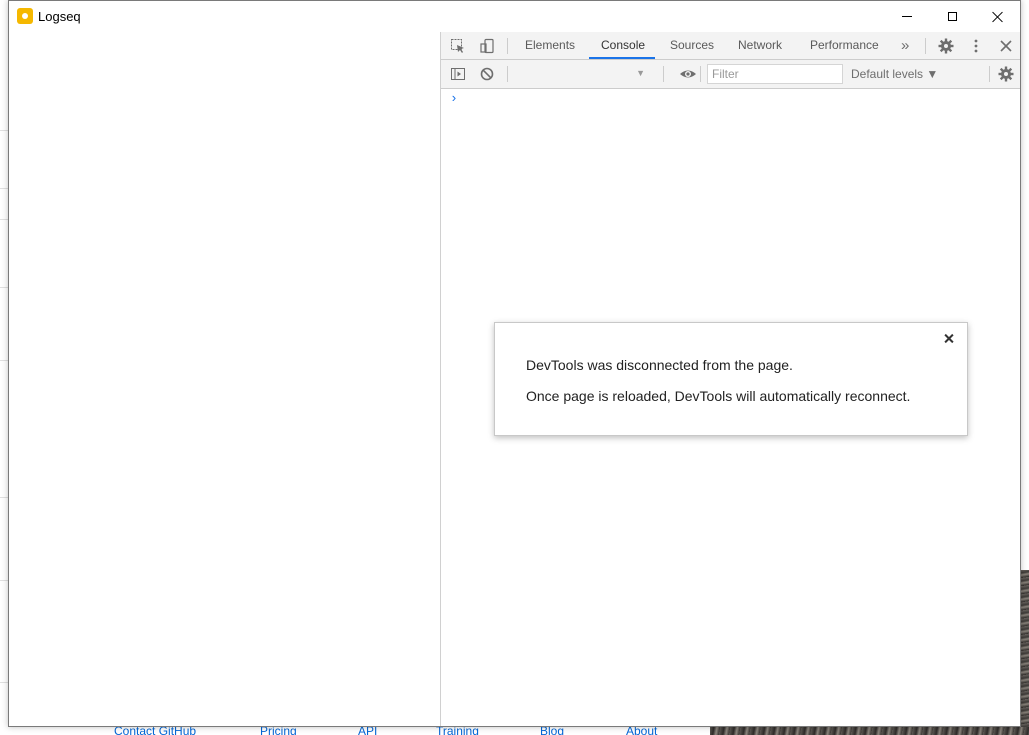 The image size is (1029, 735). What do you see at coordinates (458, 46) in the screenshot?
I see `inspect-element-icon` at bounding box center [458, 46].